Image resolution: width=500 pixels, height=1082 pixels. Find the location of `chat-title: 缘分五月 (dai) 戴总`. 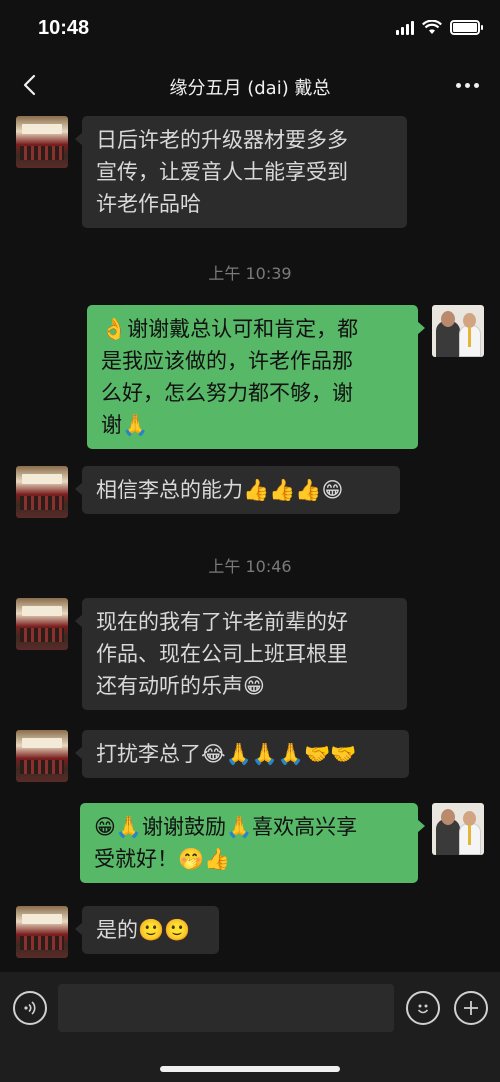

chat-title: 缘分五月 (dai) 戴总 is located at coordinates (250, 88).